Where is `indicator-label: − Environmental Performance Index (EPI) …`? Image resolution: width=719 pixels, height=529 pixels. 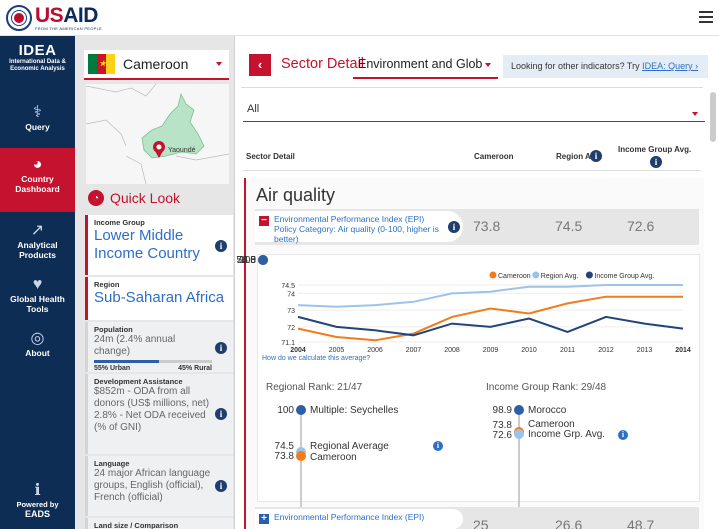
indicator-label: − Environmental Performance Index (EPI) … is located at coordinates (359, 227).